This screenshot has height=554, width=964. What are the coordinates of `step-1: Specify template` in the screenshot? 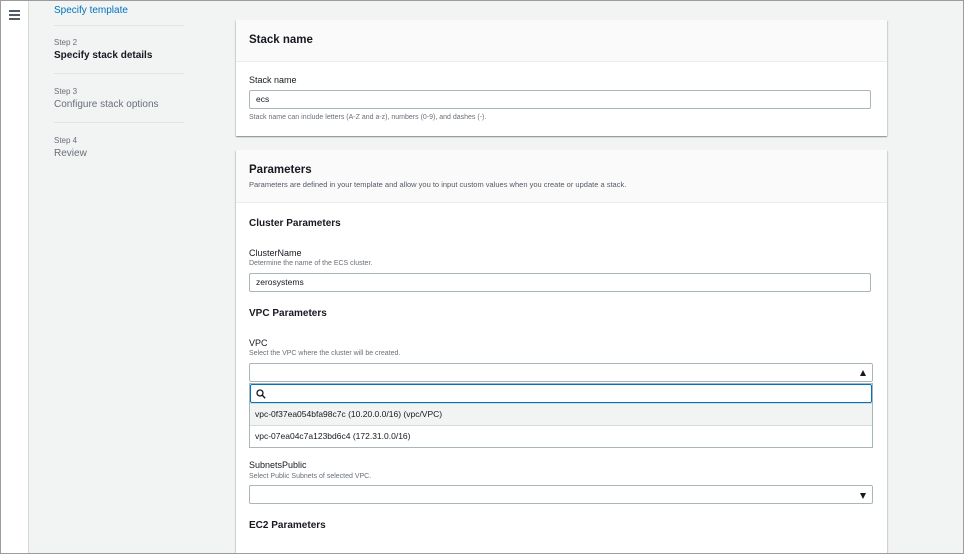 It's located at (119, 9).